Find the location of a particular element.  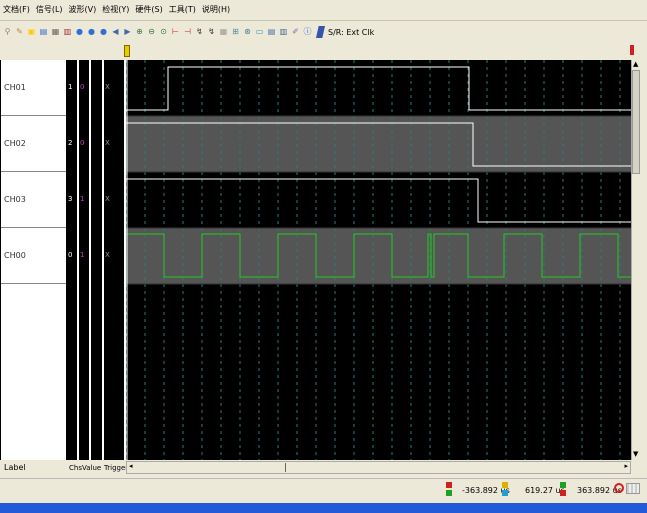

taskbar is located at coordinates (323, 508).